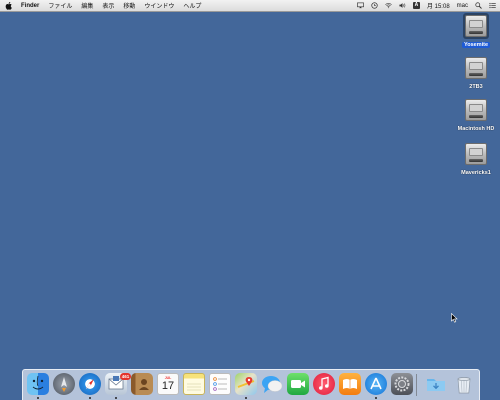 The height and width of the screenshot is (400, 500). I want to click on app-store-icon, so click(376, 384).